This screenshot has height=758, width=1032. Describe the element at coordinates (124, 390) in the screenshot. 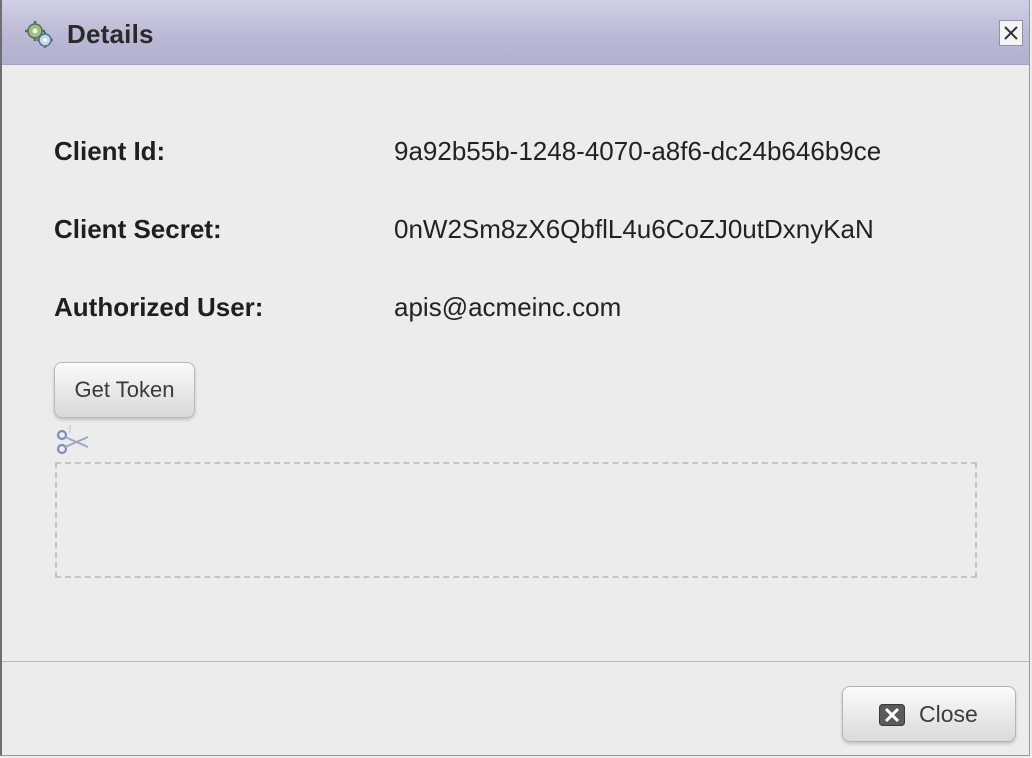

I see `get-token-button: Get Token` at that location.